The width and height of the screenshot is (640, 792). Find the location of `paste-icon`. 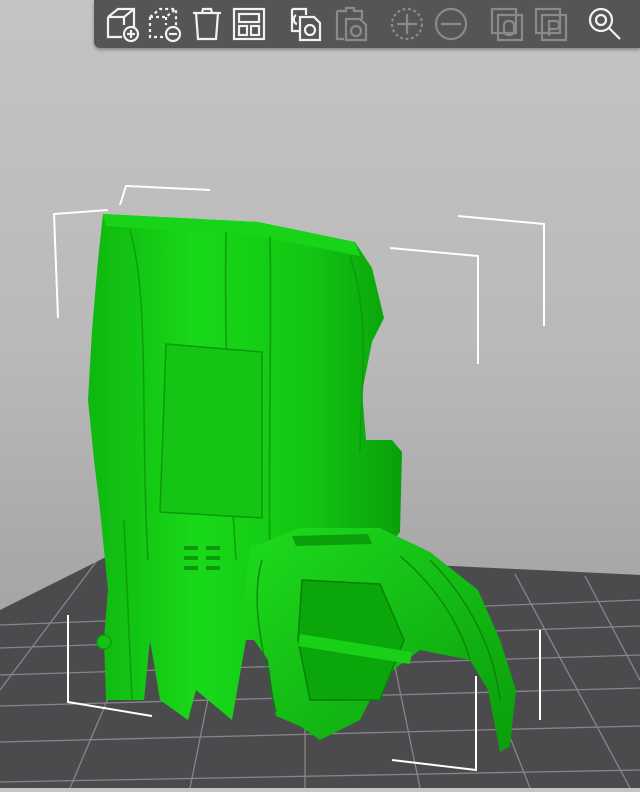

paste-icon is located at coordinates (351, 24).